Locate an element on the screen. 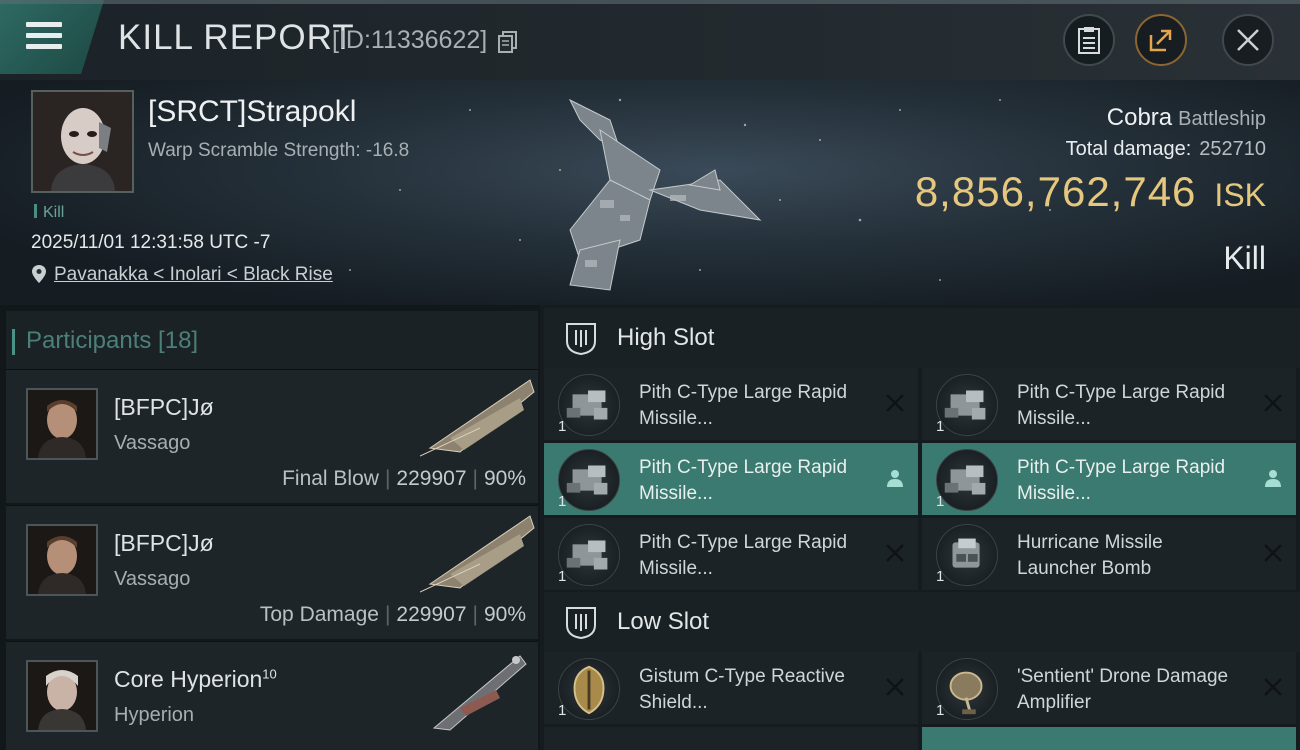 The image size is (1300, 750). clipboard-button is located at coordinates (1089, 40).